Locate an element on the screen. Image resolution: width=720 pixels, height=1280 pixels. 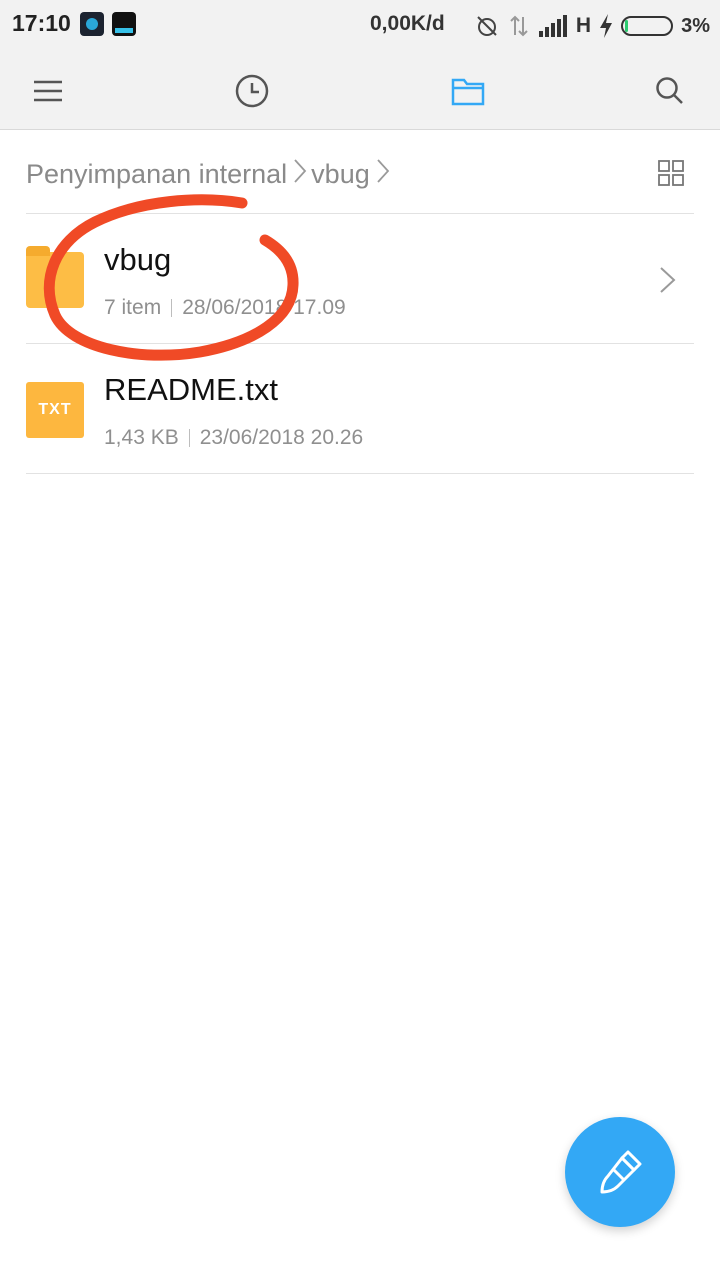
battery-icon is located at coordinates (647, 26).